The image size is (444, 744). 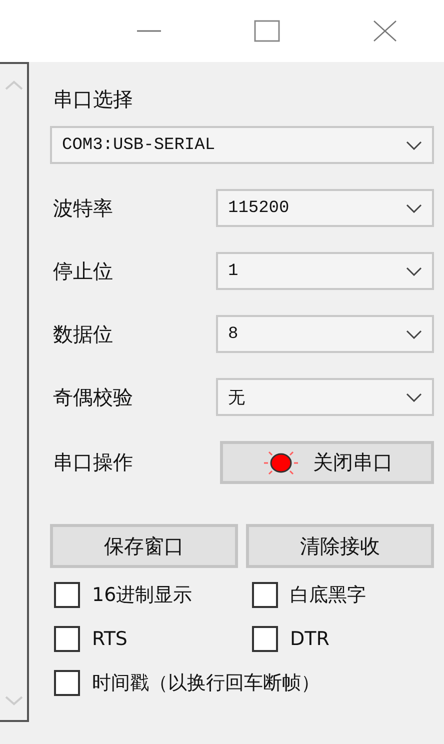 I want to click on action-button: 清除接收, so click(x=340, y=546).